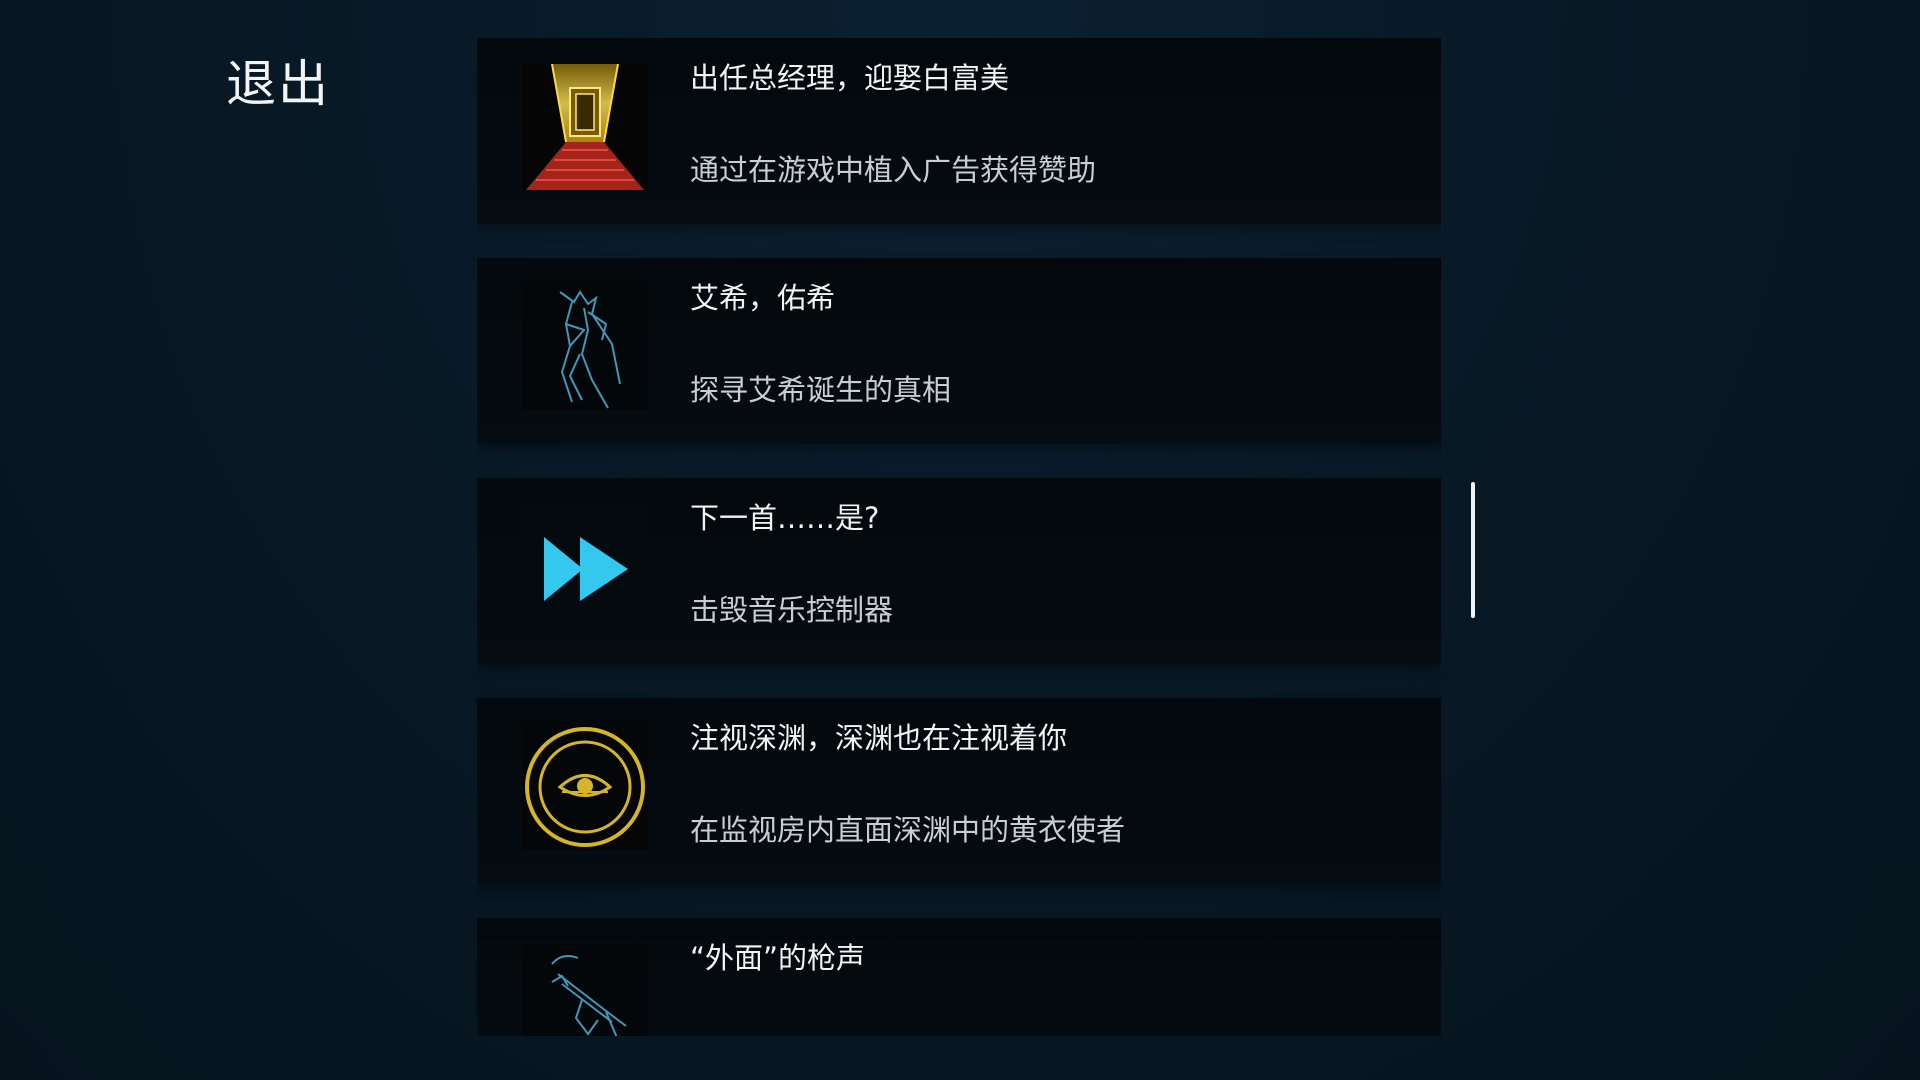 Image resolution: width=1920 pixels, height=1080 pixels. What do you see at coordinates (778, 958) in the screenshot?
I see `achievement-title: “外面”的枪声` at bounding box center [778, 958].